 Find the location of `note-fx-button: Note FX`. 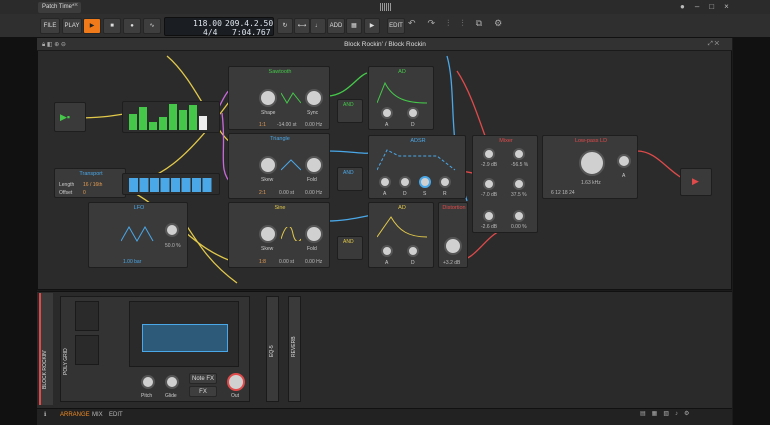

note-fx-button: Note FX is located at coordinates (203, 378).